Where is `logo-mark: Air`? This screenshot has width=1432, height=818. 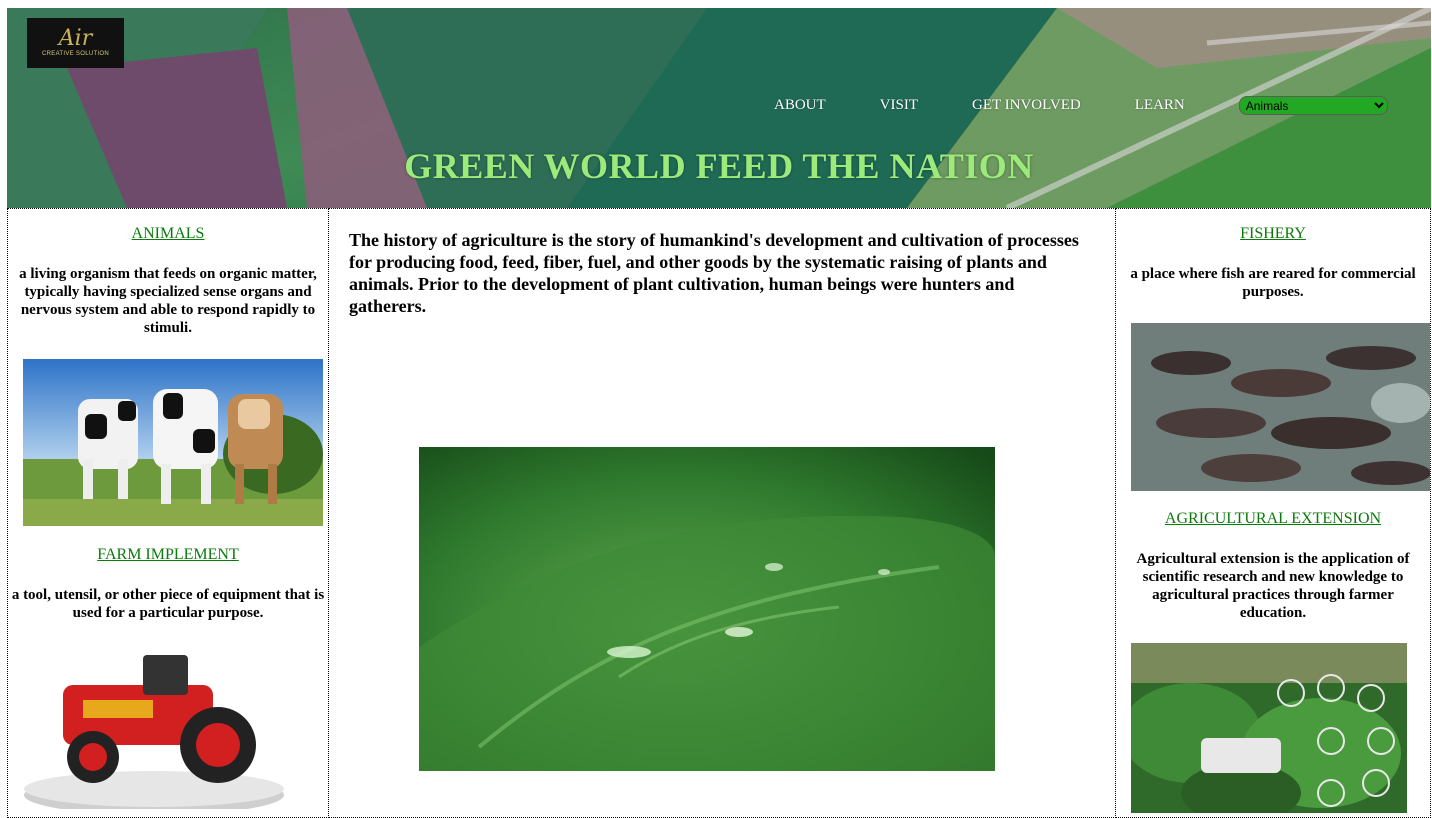
logo-mark: Air is located at coordinates (75, 38).